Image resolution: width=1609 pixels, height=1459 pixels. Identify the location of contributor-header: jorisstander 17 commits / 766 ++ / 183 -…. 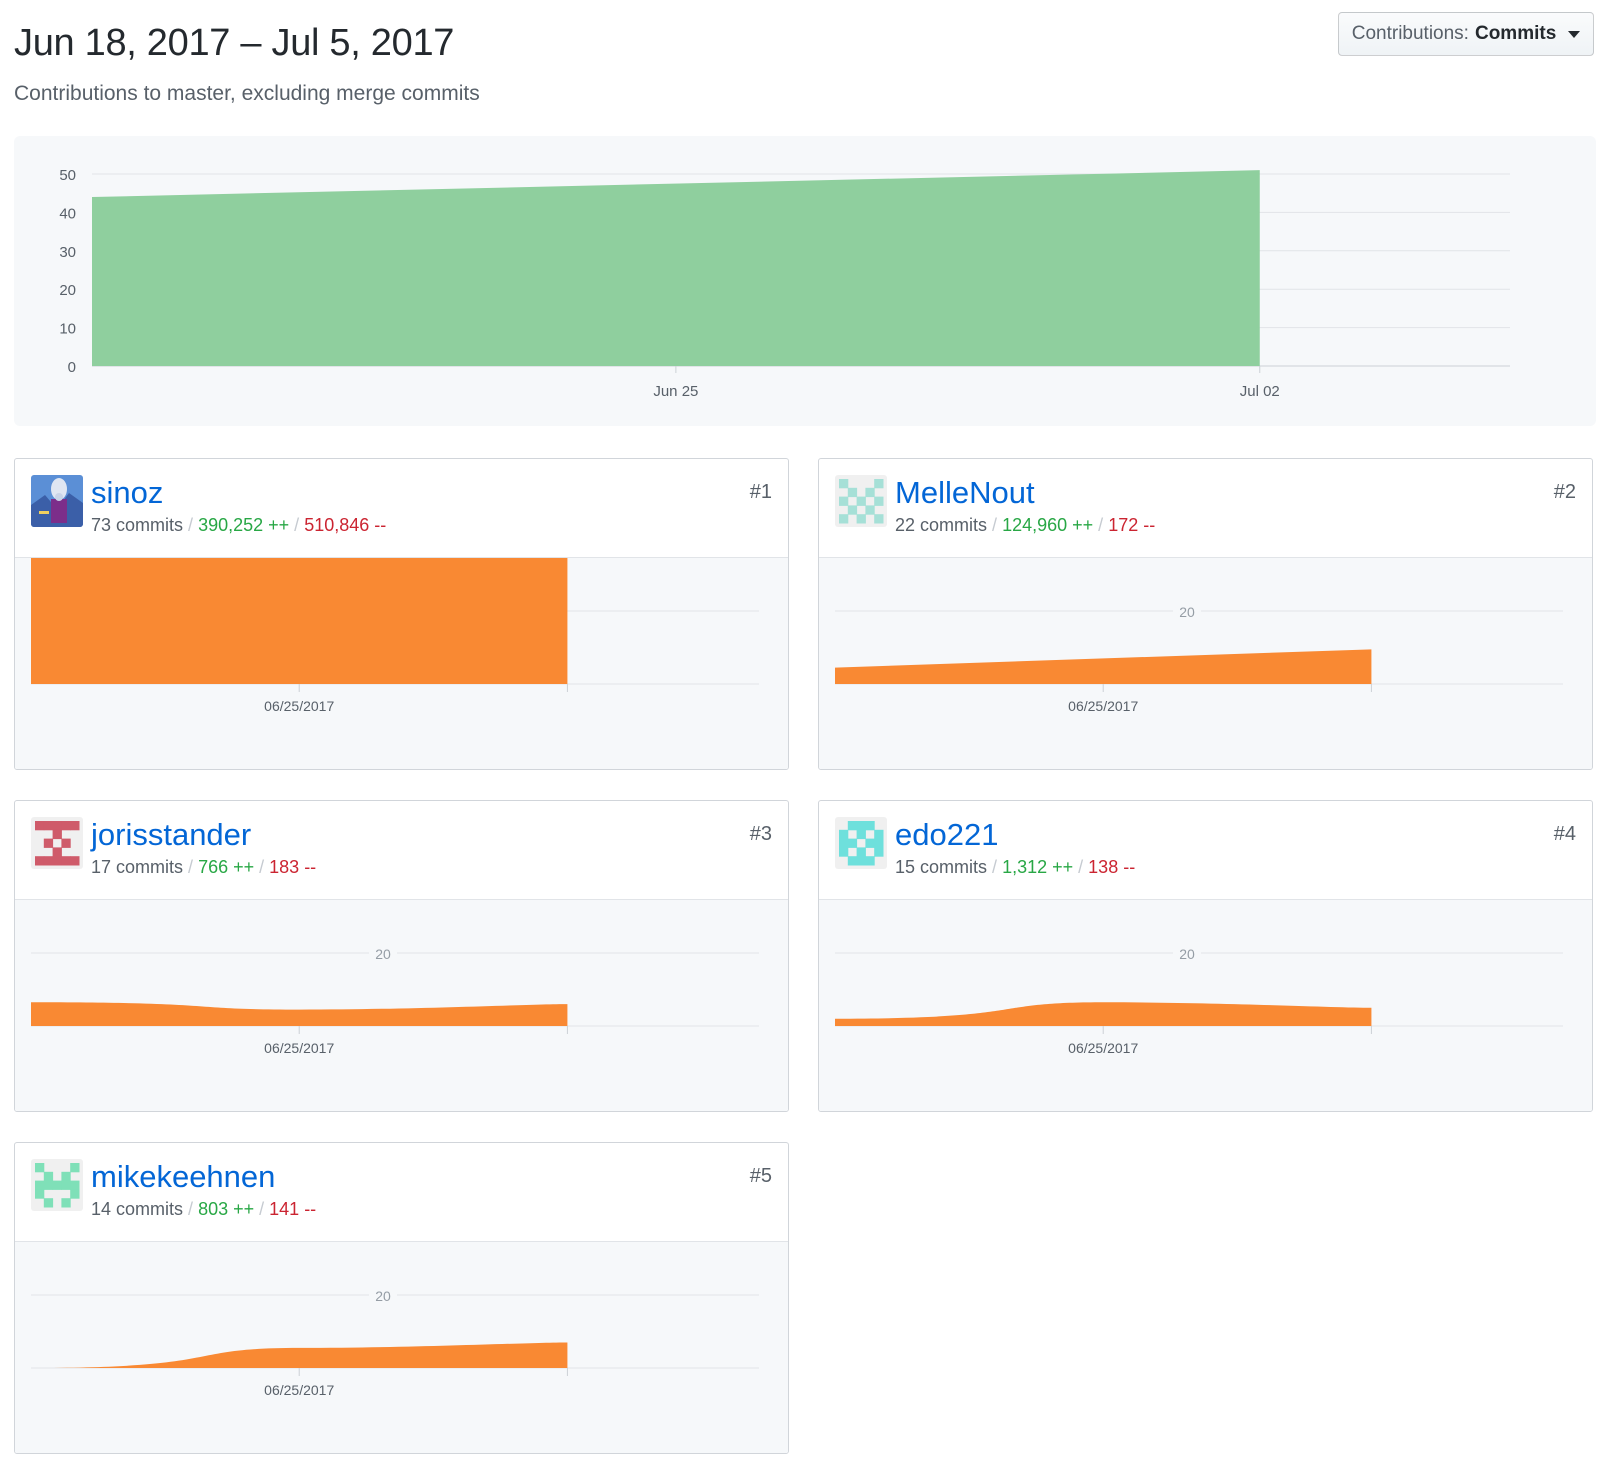
(401, 850).